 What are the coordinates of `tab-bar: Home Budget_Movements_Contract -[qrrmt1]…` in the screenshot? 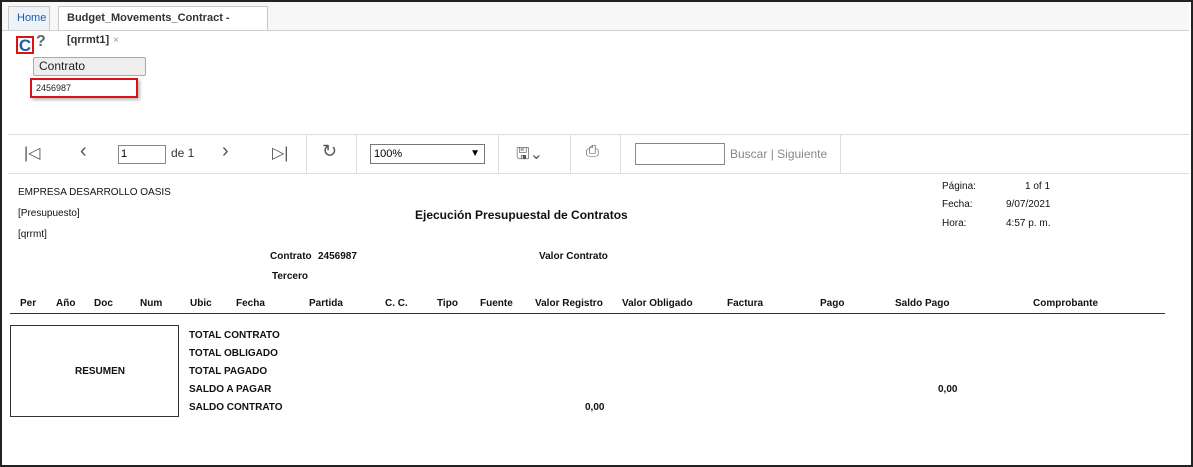 It's located at (595, 24).